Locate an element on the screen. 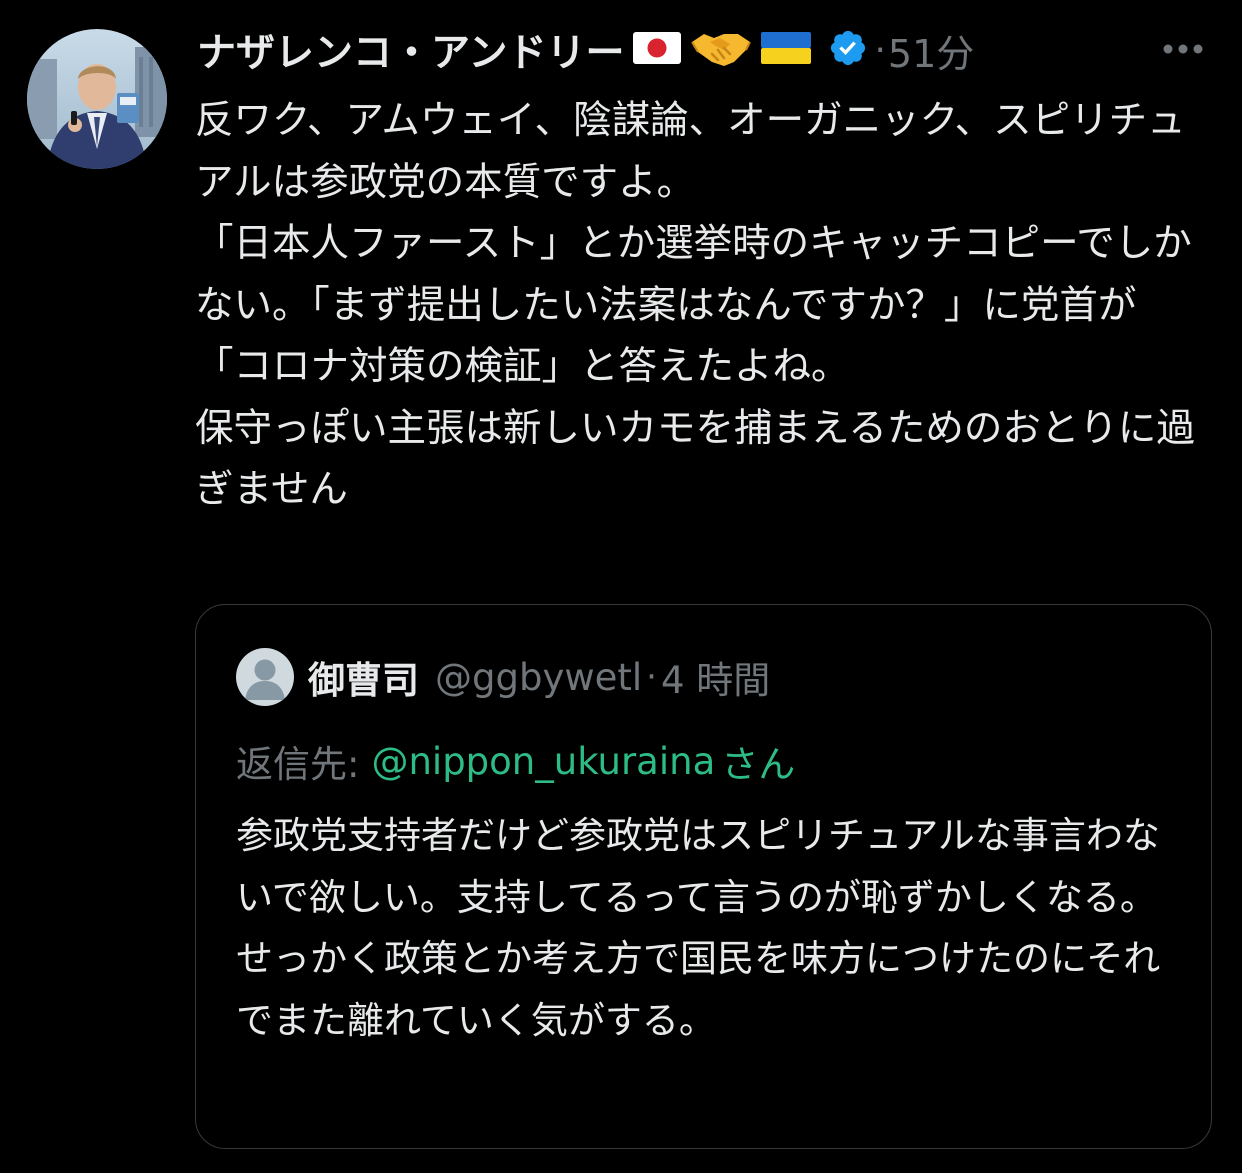 The height and width of the screenshot is (1173, 1242). author-photo is located at coordinates (97, 99).